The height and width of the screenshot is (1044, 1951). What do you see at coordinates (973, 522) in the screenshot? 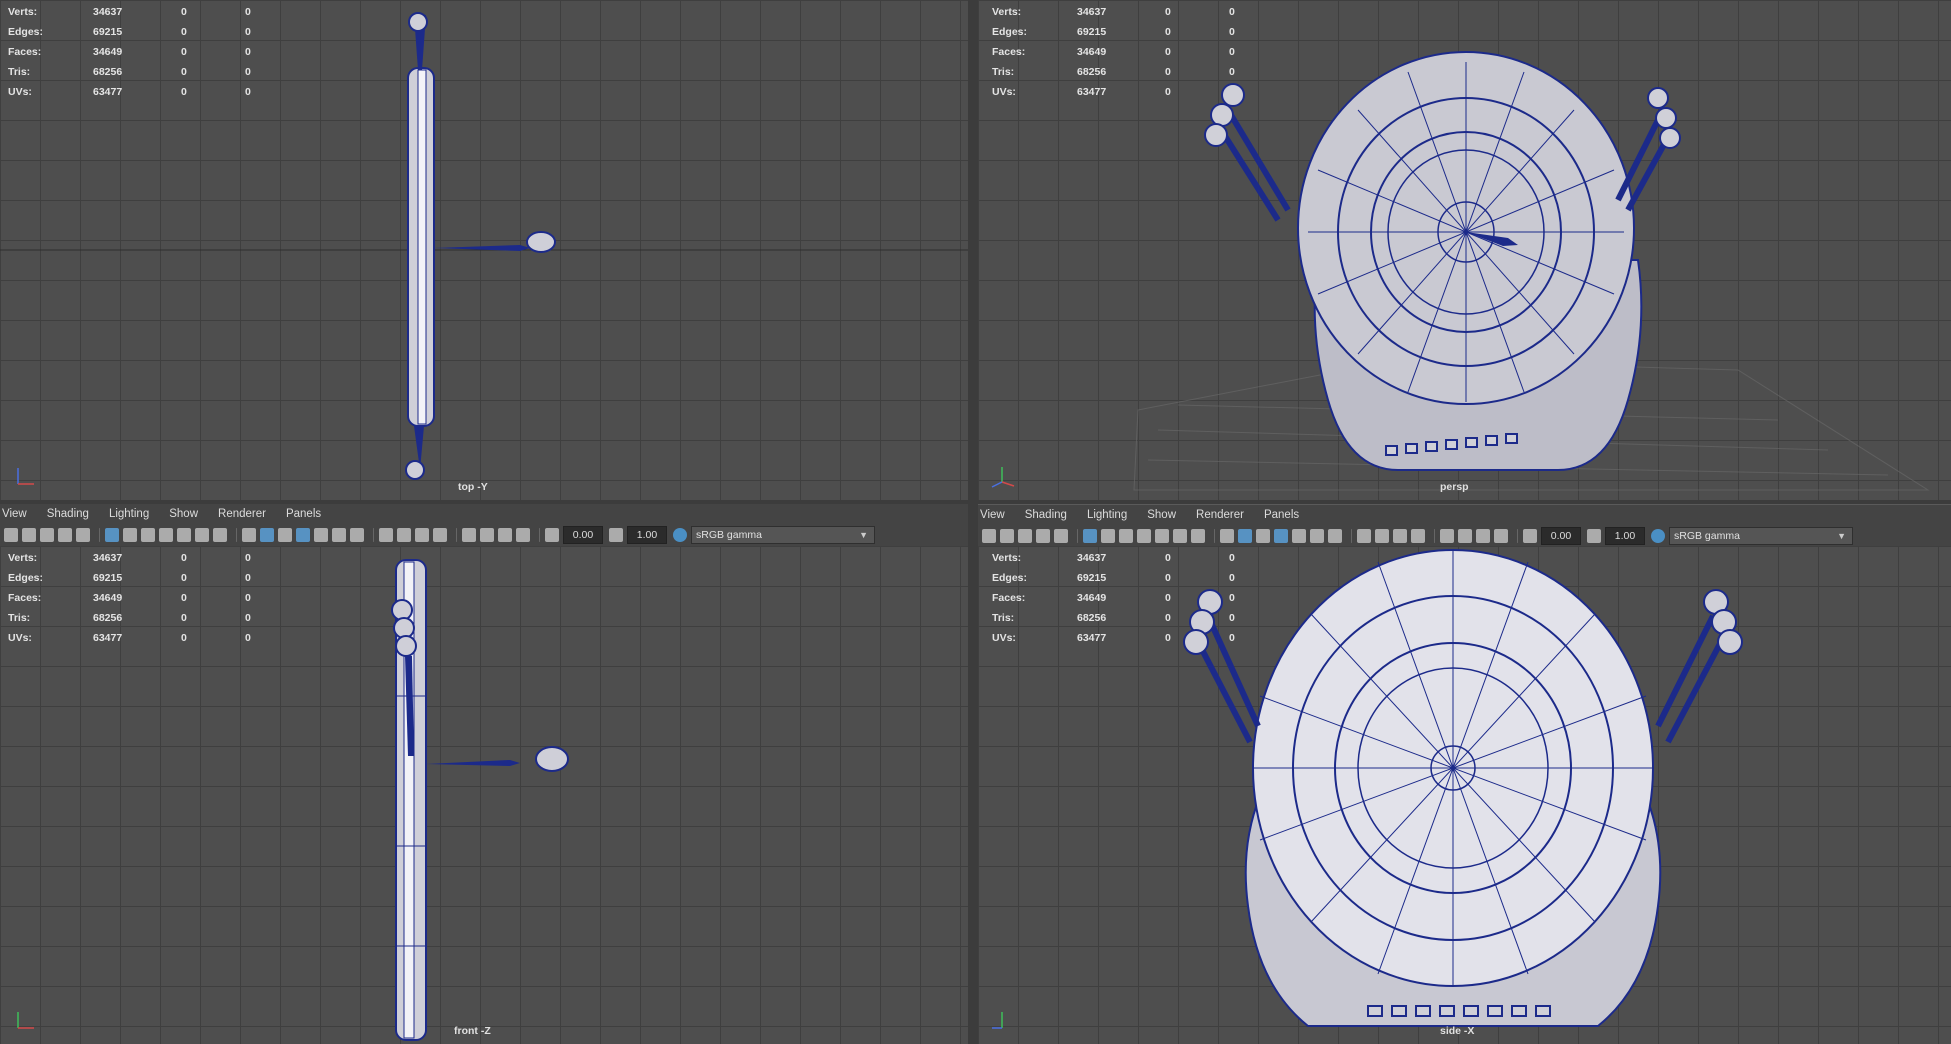
I see `pane-divider-vertical` at bounding box center [973, 522].